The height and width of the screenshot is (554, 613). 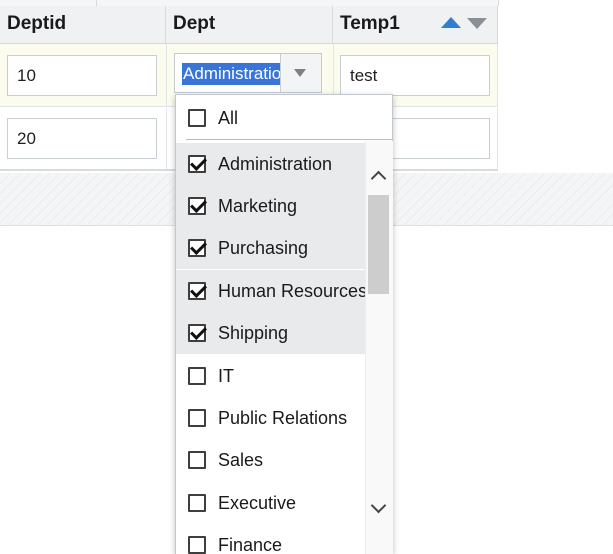 What do you see at coordinates (370, 23) in the screenshot?
I see `column-header-label: Temp1` at bounding box center [370, 23].